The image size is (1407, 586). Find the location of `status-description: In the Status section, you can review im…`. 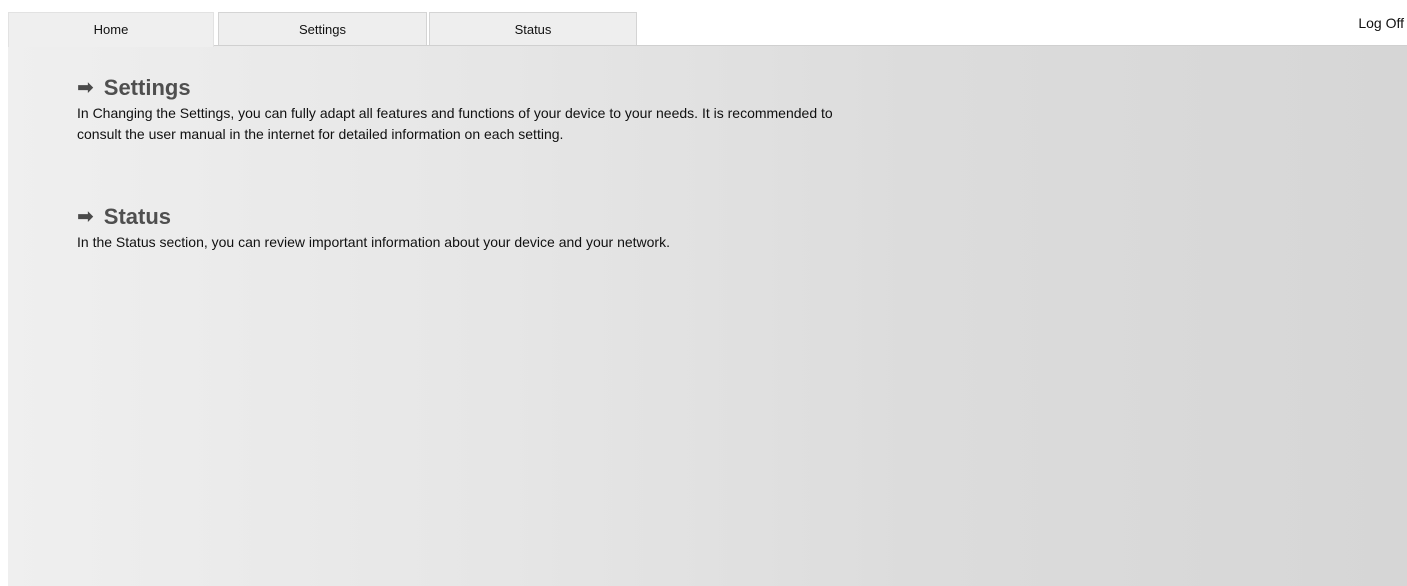

status-description: In the Status section, you can review im… is located at coordinates (373, 242).